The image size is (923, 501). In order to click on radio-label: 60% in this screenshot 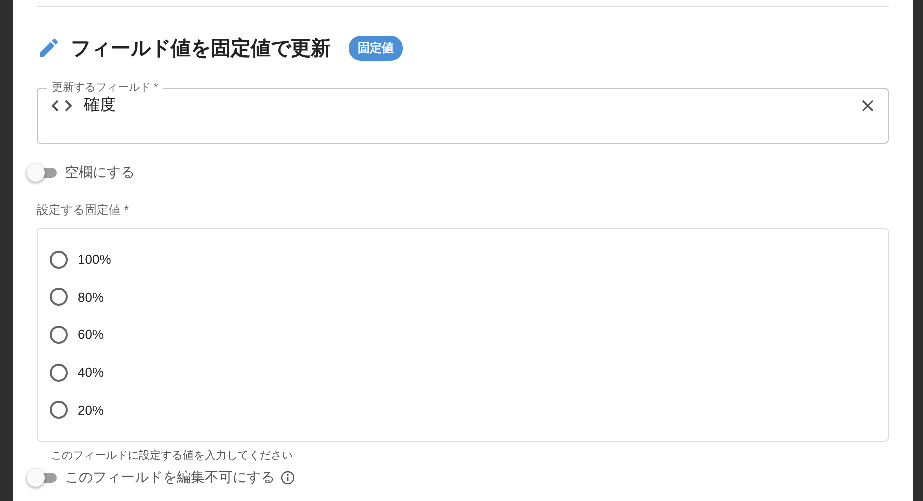, I will do `click(91, 334)`.